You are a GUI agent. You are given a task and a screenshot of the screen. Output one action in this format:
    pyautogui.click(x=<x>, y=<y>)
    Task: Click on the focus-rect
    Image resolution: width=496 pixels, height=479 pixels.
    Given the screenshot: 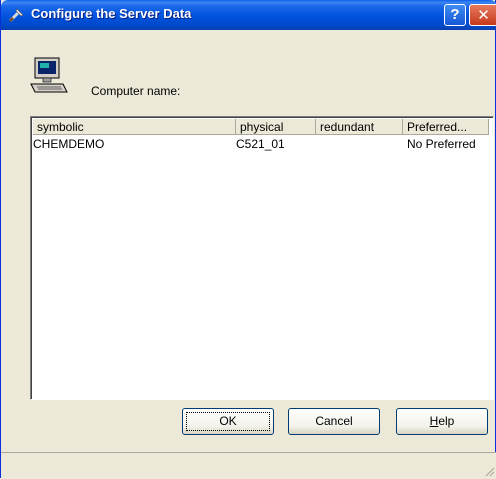 What is the action you would take?
    pyautogui.click(x=228, y=421)
    